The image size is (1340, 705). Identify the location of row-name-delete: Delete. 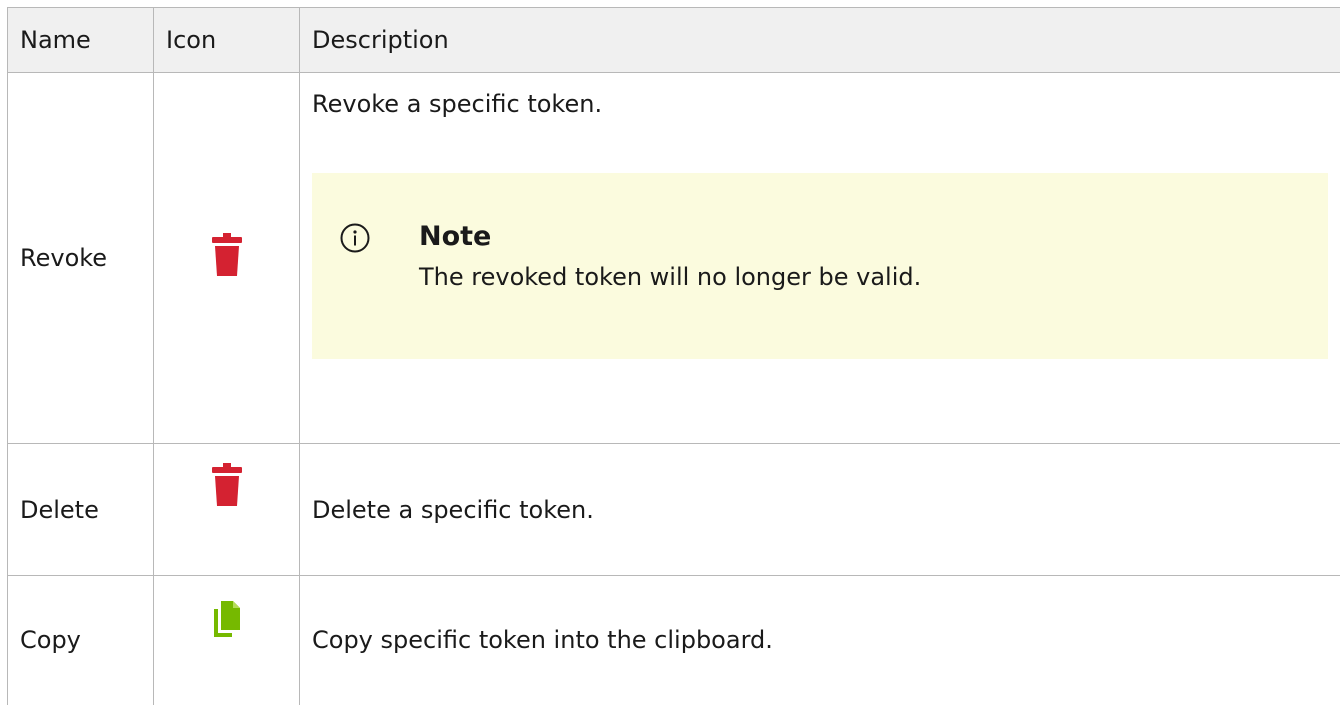
(81, 510).